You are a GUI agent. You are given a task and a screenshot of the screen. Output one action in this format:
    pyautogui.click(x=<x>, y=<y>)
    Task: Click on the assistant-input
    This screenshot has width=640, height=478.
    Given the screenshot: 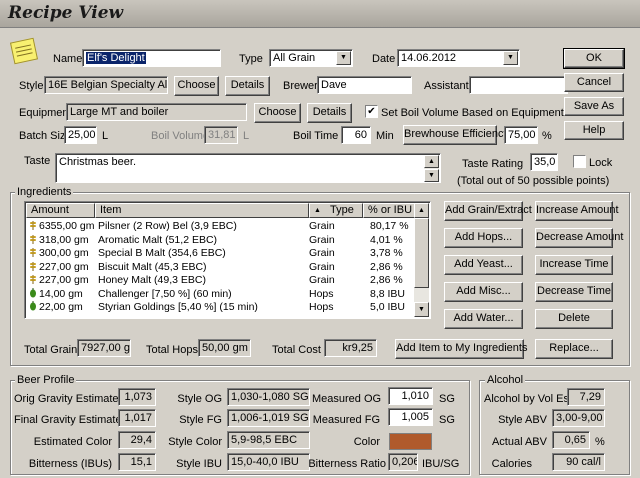 What is the action you would take?
    pyautogui.click(x=518, y=85)
    